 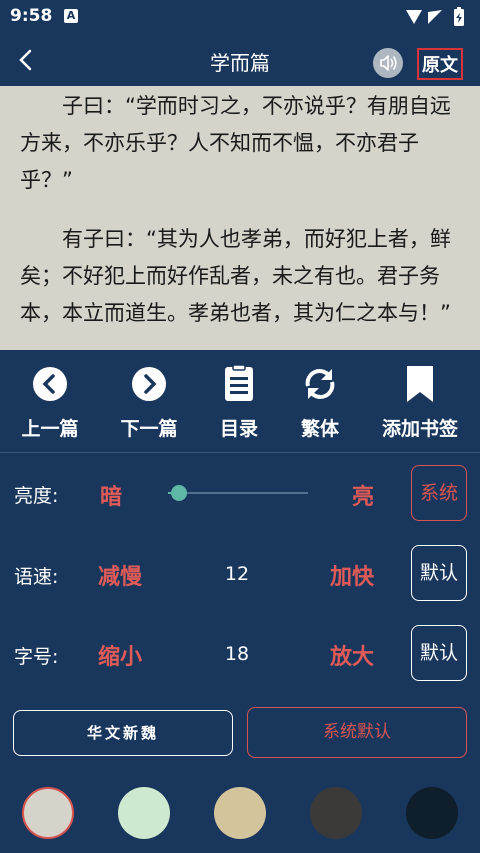 What do you see at coordinates (319, 429) in the screenshot?
I see `traditional-label: 繁体` at bounding box center [319, 429].